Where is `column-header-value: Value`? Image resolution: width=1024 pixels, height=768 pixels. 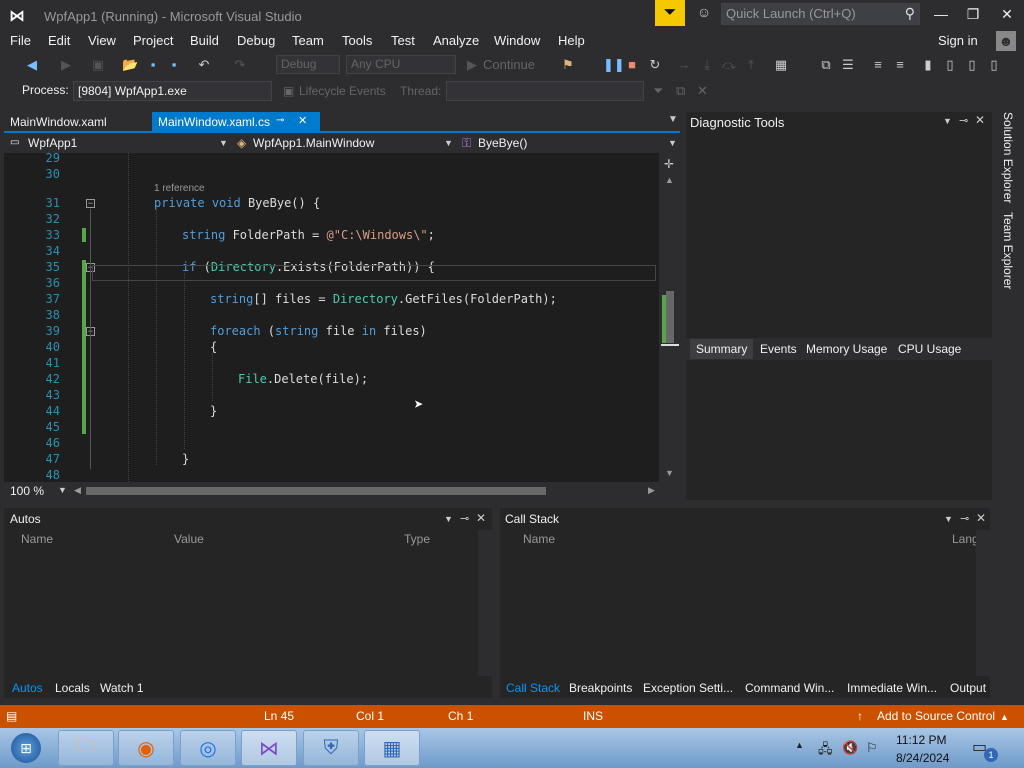
column-header-value: Value is located at coordinates (189, 539).